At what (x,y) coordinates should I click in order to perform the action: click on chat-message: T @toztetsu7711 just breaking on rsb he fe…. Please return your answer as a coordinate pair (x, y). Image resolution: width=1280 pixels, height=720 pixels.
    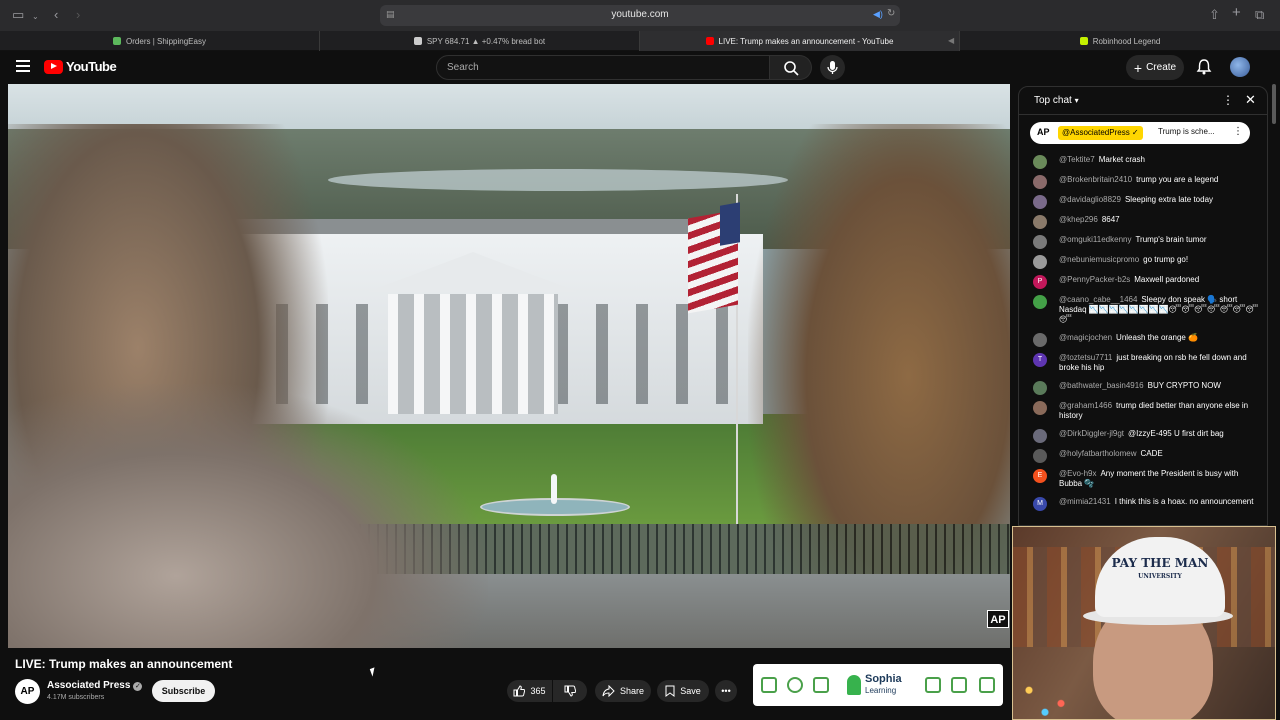
    Looking at the image, I should click on (1143, 363).